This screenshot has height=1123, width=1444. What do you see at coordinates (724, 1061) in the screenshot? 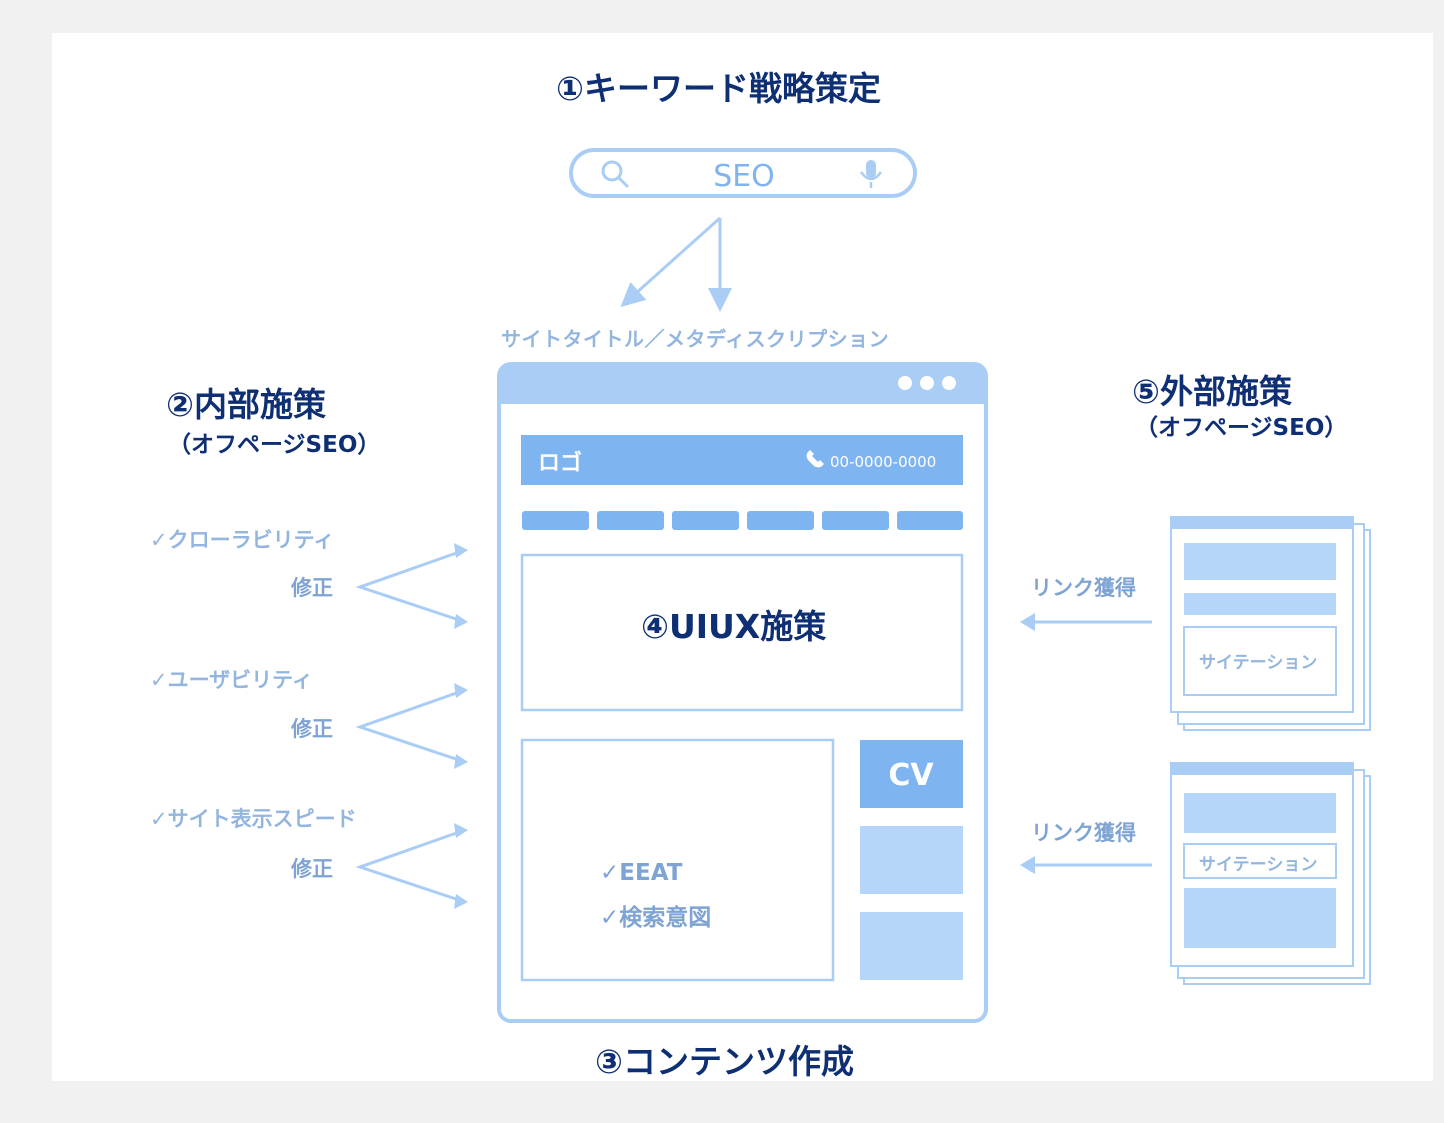
I see `contents-heading: ③コンテンツ作成` at bounding box center [724, 1061].